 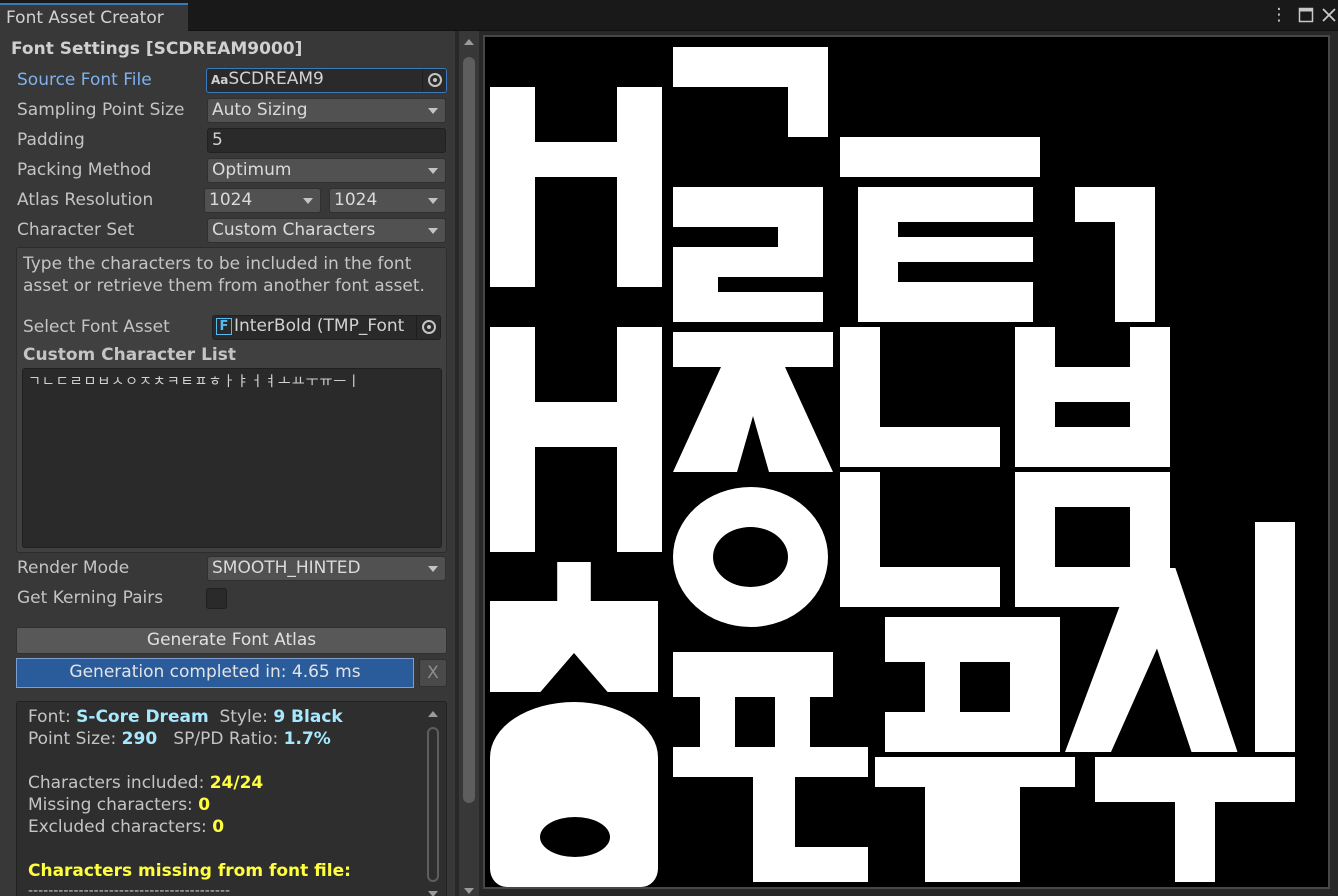 What do you see at coordinates (231, 200) in the screenshot?
I see `atlas-width-value: 1024` at bounding box center [231, 200].